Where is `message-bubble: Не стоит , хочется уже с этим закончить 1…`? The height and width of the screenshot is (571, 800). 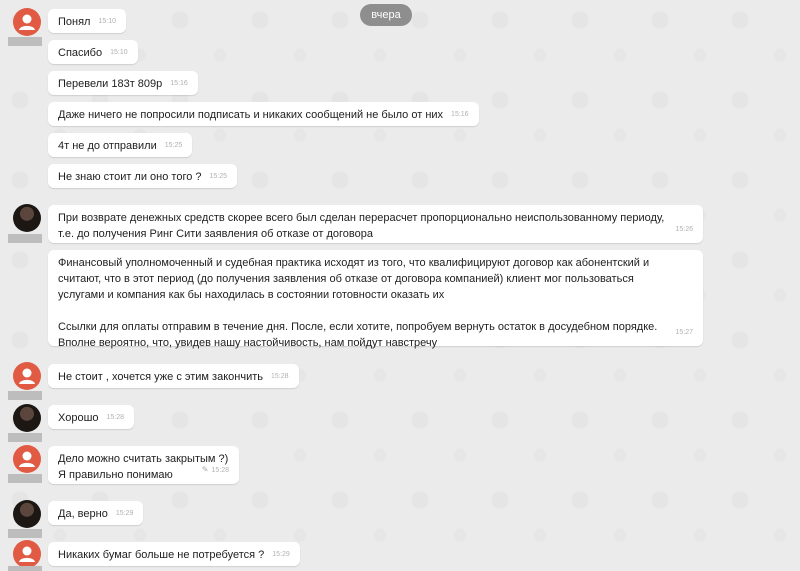
message-bubble: Не стоит , хочется уже с этим закончить 1… is located at coordinates (173, 376).